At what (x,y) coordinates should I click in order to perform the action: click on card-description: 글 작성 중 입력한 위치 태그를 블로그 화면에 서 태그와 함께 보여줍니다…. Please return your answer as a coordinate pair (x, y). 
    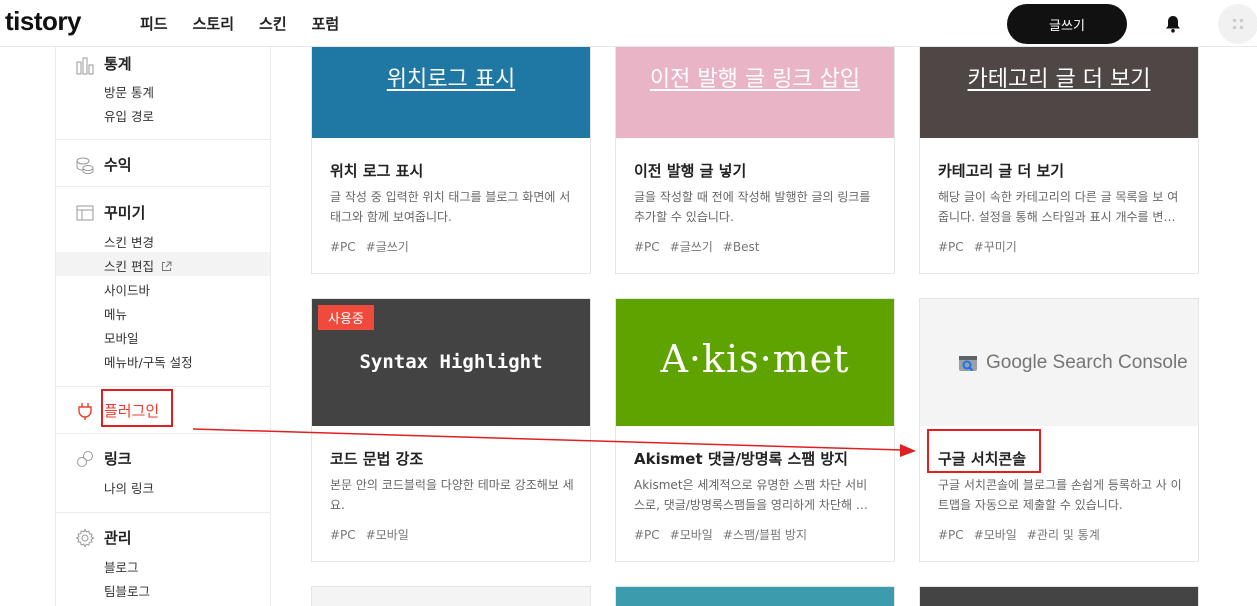
    Looking at the image, I should click on (450, 207).